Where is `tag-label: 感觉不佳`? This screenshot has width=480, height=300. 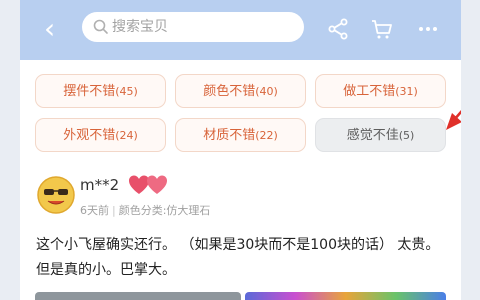 tag-label: 感觉不佳 is located at coordinates (372, 135).